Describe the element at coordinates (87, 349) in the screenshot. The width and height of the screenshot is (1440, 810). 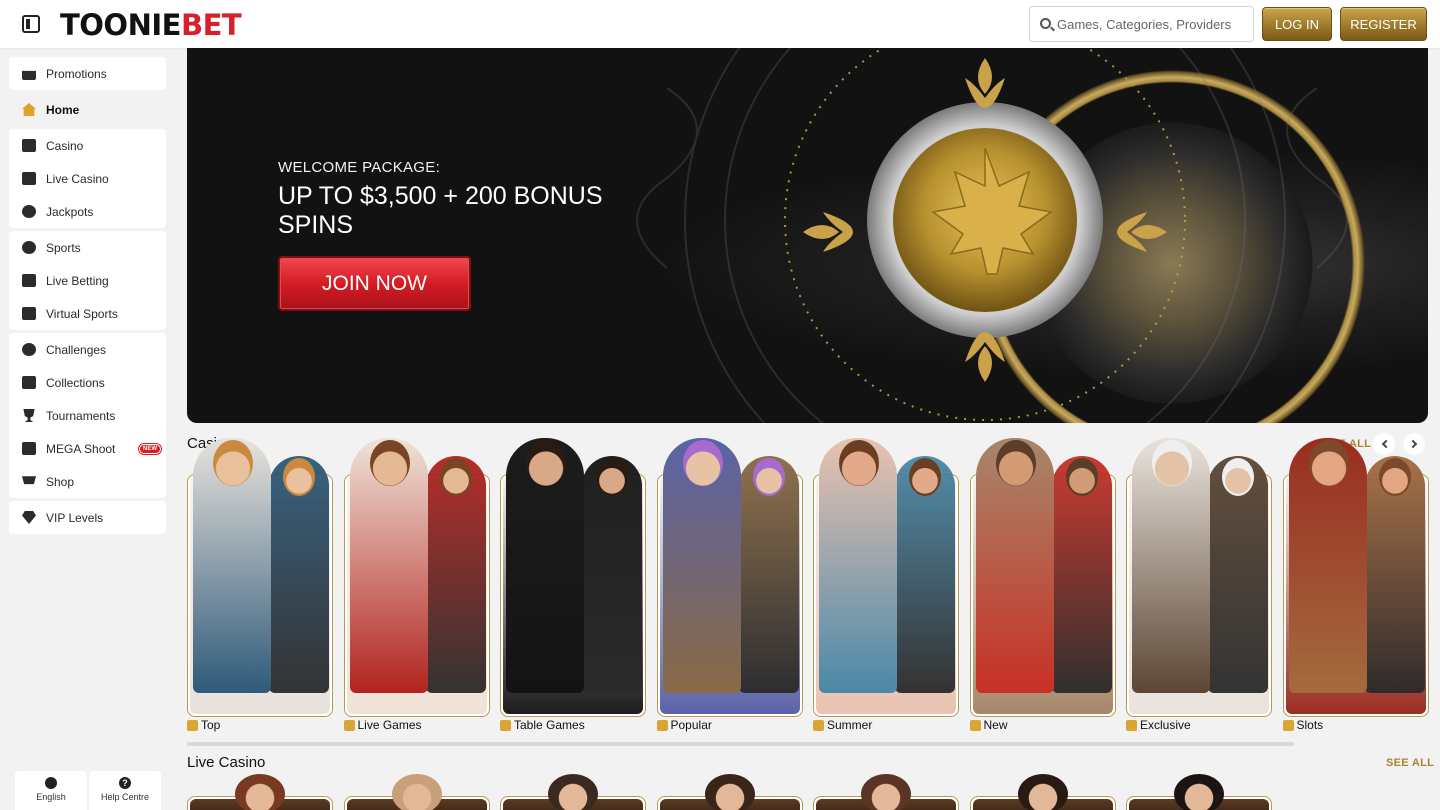
I see `sidebar-item-challenges: Challenges` at that location.